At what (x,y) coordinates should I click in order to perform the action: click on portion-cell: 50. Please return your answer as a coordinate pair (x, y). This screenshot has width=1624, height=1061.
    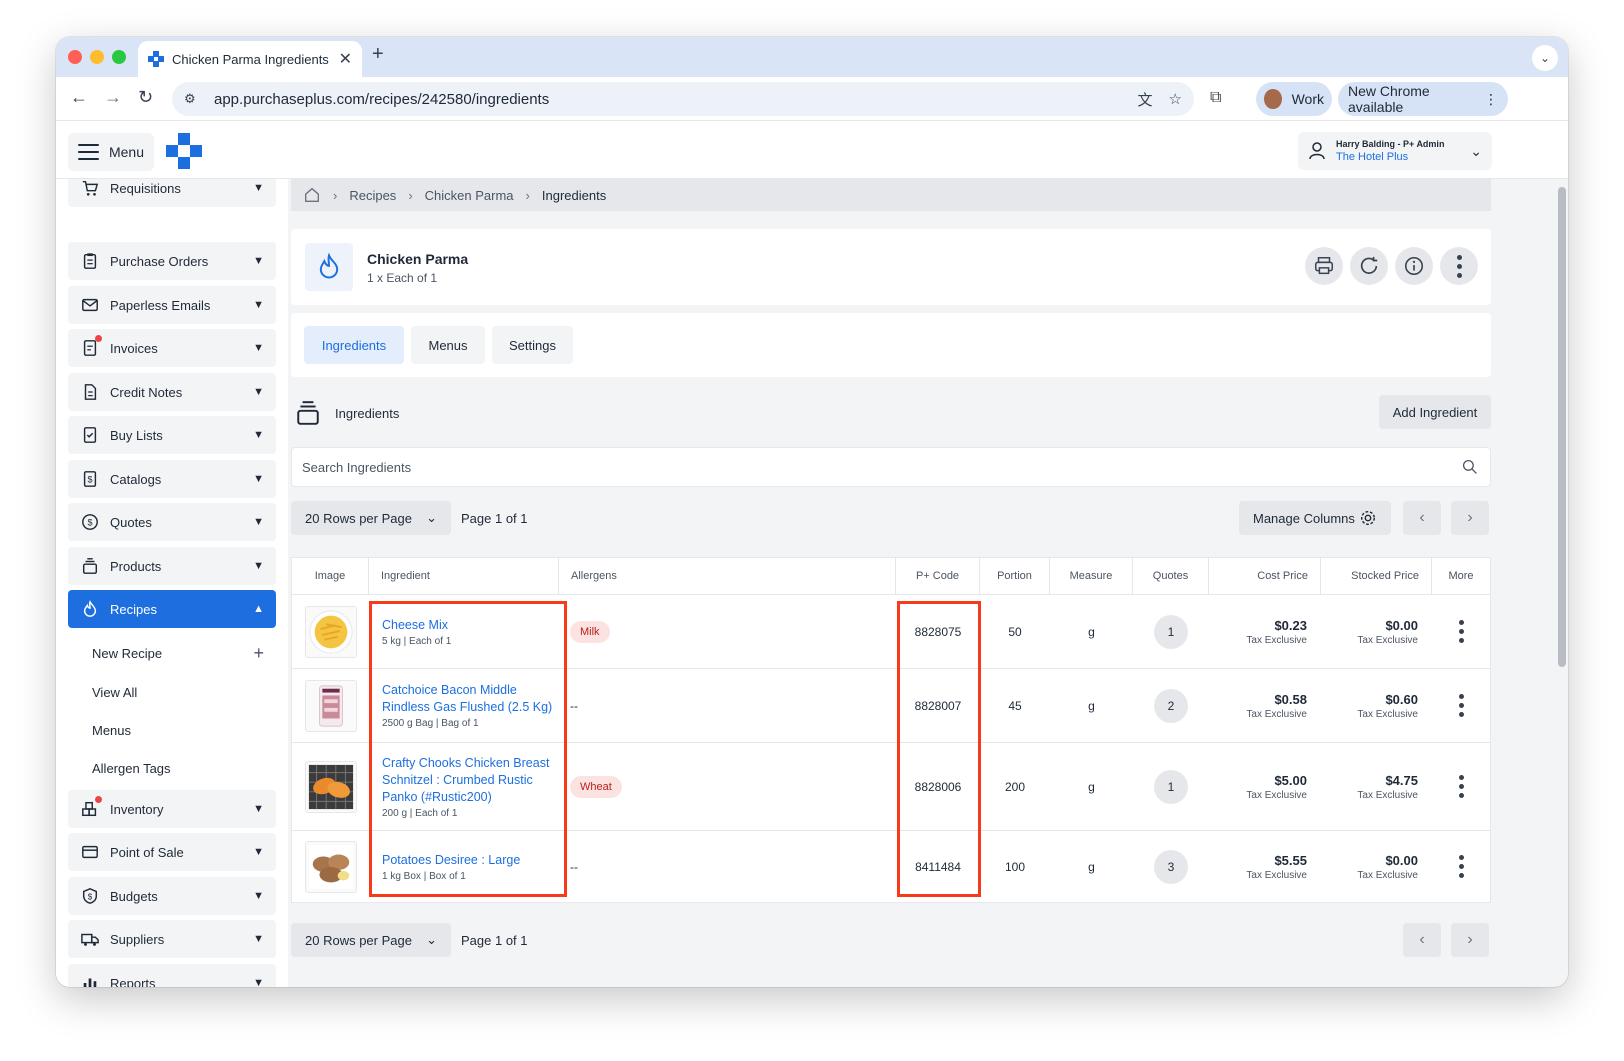
    Looking at the image, I should click on (1015, 631).